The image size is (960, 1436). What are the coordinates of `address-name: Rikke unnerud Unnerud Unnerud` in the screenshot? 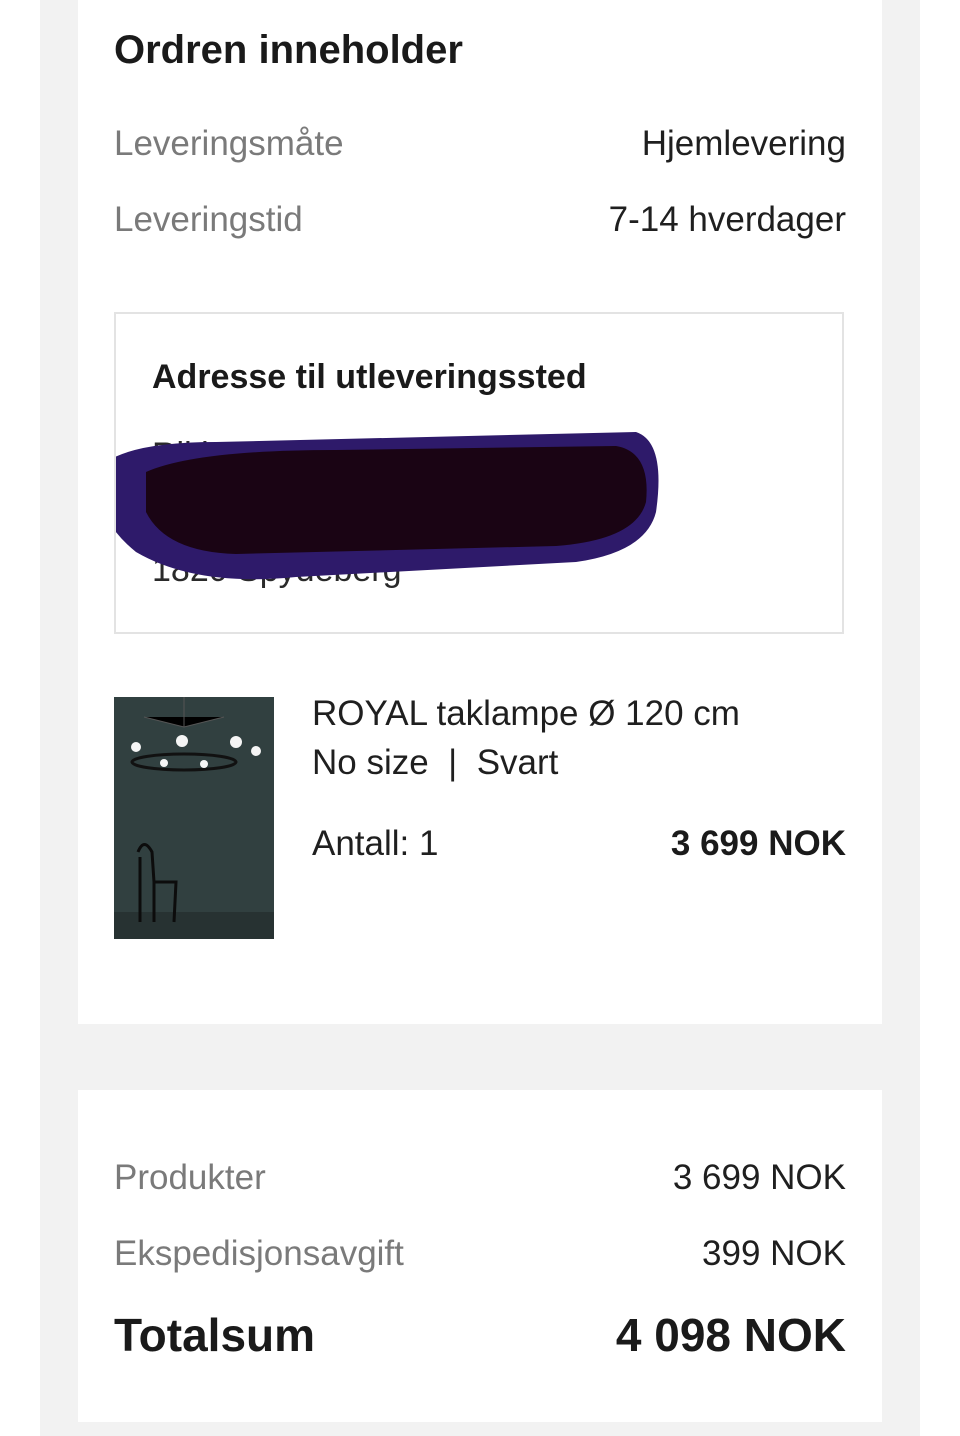 It's located at (401, 455).